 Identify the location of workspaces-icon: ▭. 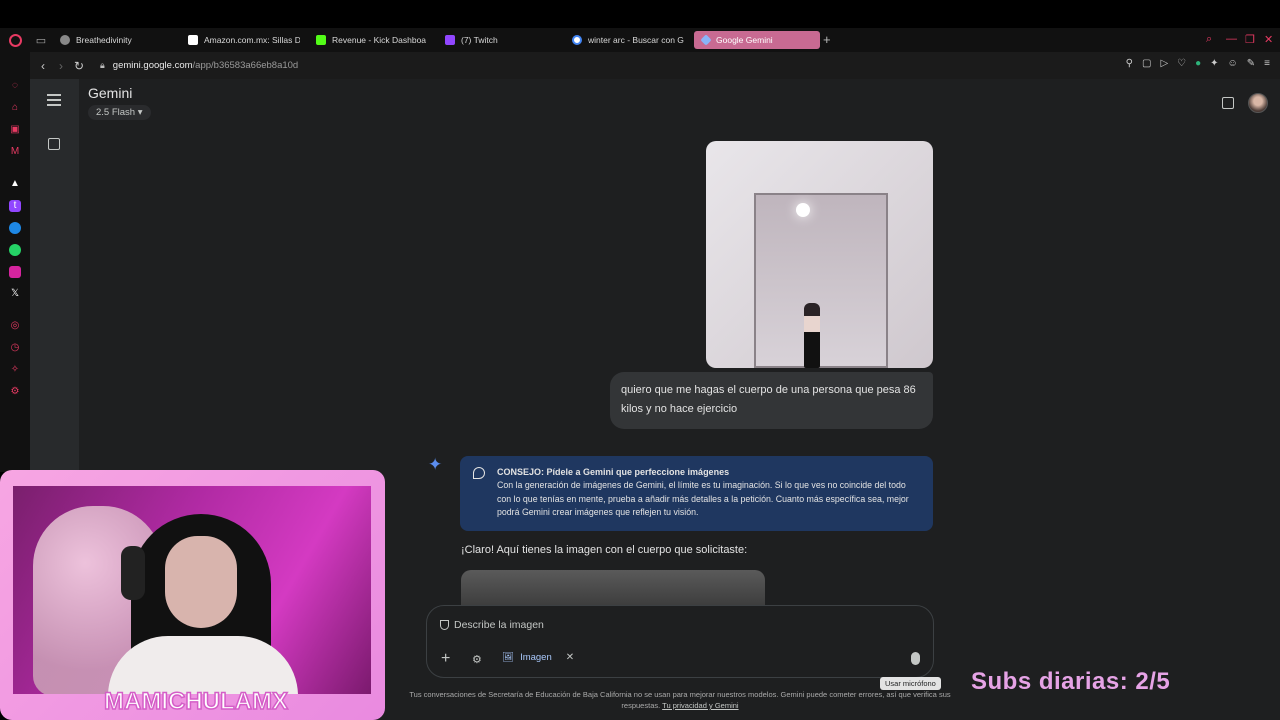
(41, 40).